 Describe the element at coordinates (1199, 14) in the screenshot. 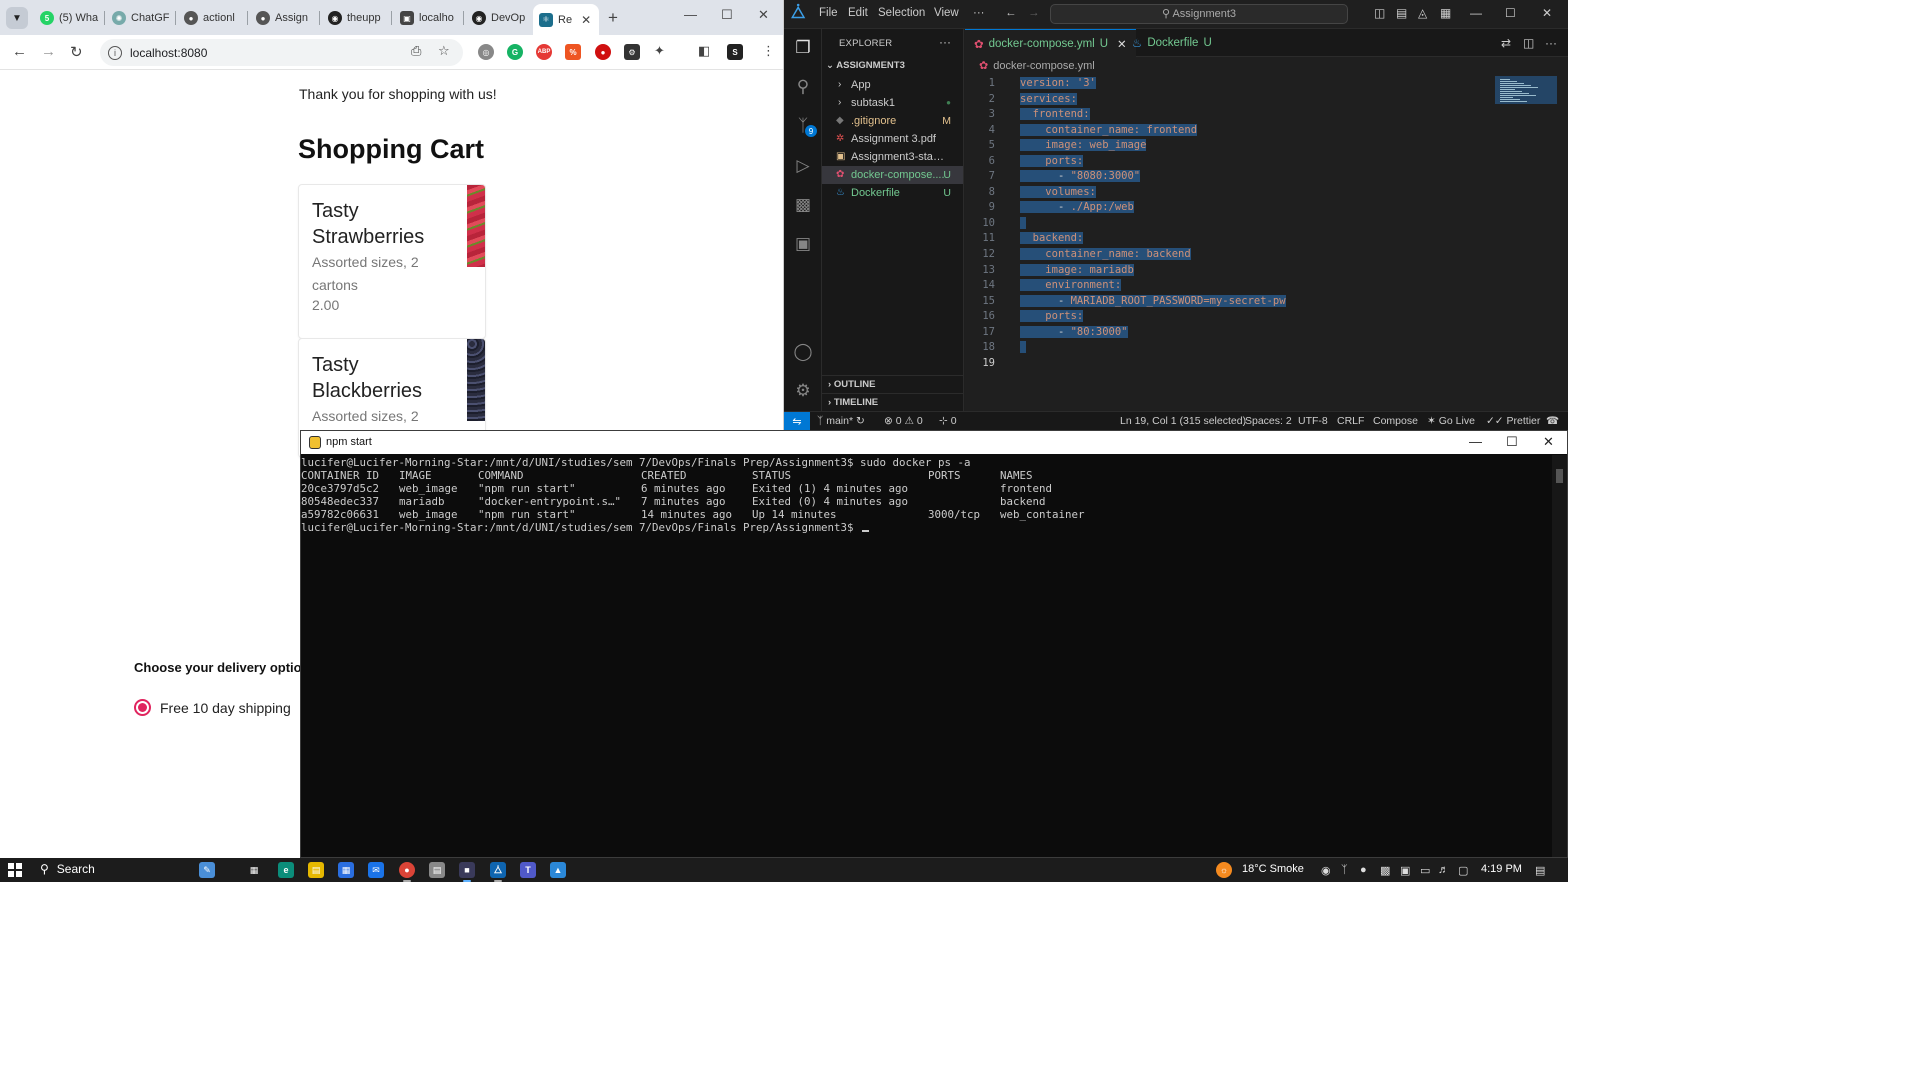

I see `command-center-search: ⚲ Assignment3` at that location.